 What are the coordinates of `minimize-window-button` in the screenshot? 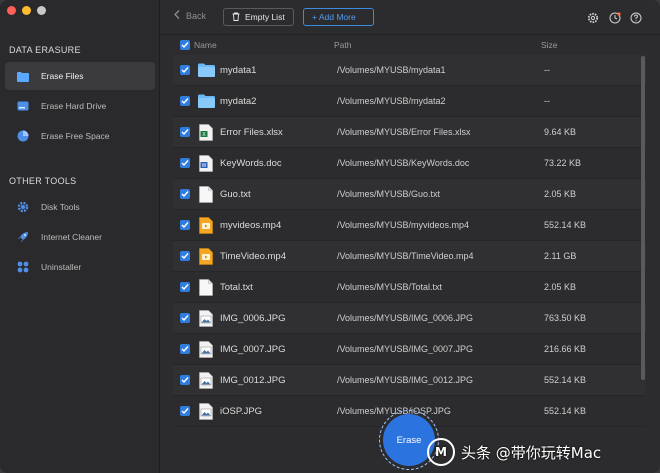 It's located at (26, 10).